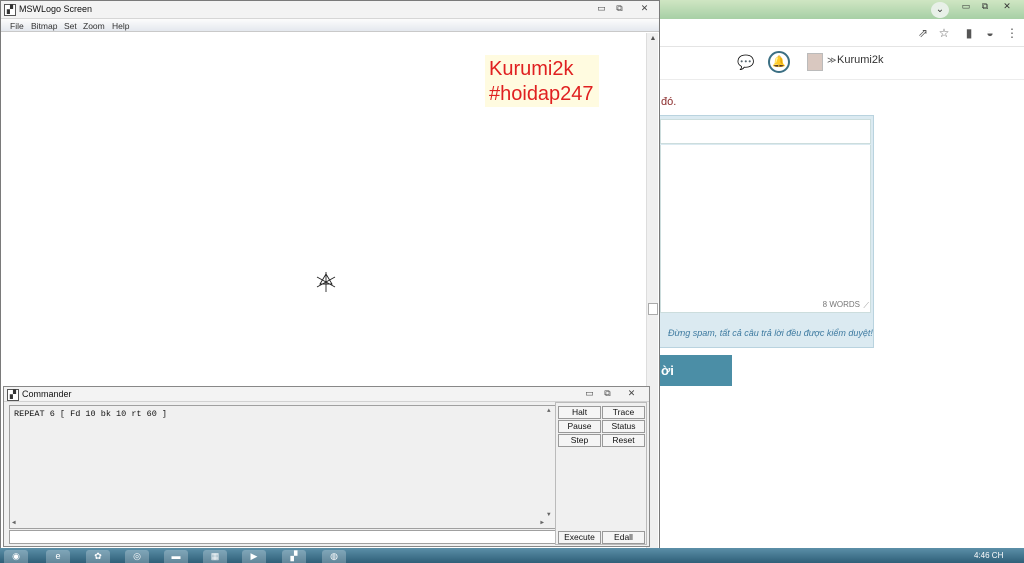  What do you see at coordinates (631, 394) in the screenshot?
I see `commander-close-icon: ✕` at bounding box center [631, 394].